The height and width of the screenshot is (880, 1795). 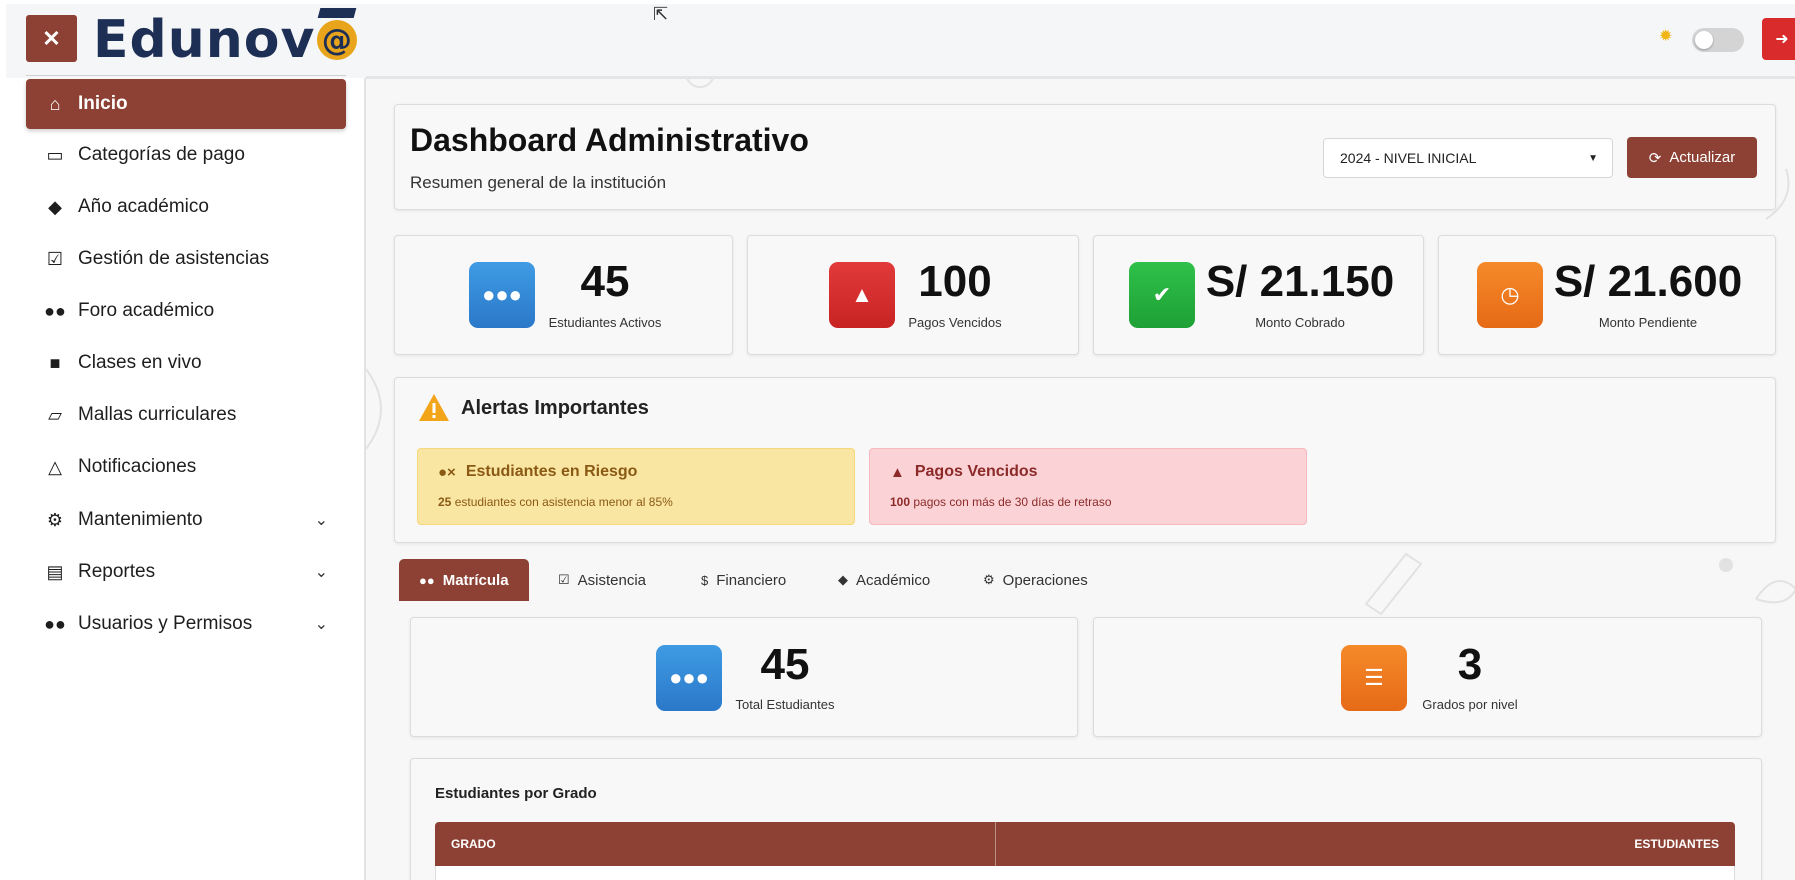 What do you see at coordinates (1374, 678) in the screenshot?
I see `list-icon: ☰` at bounding box center [1374, 678].